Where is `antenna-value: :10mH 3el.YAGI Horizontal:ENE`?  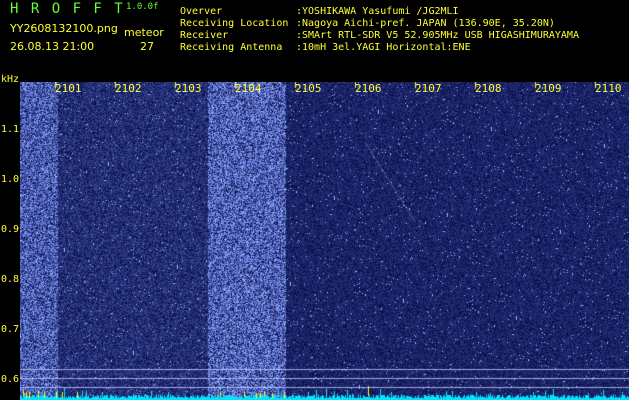
antenna-value: :10mH 3el.YAGI Horizontal:ENE is located at coordinates (383, 47).